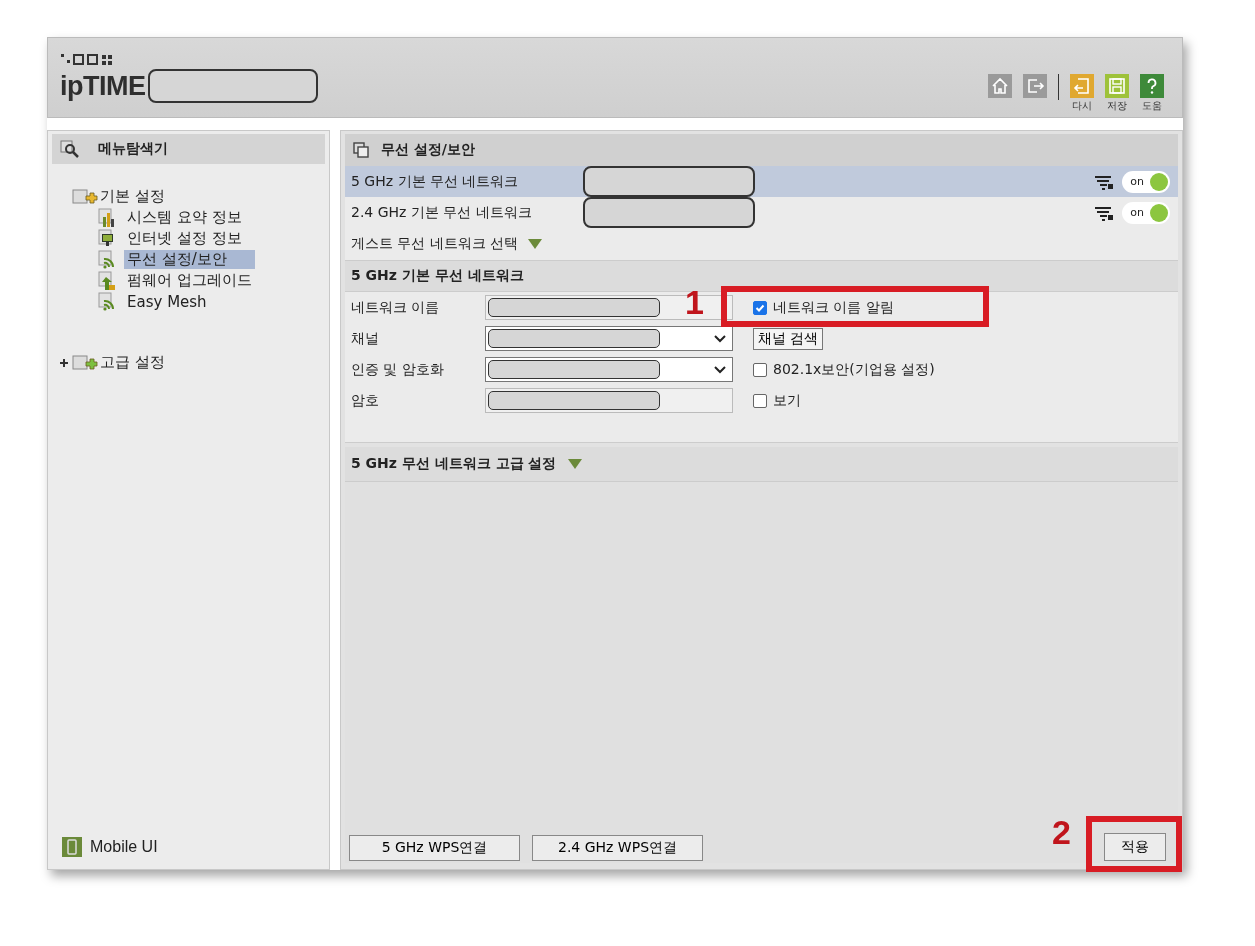  Describe the element at coordinates (132, 362) in the screenshot. I see `menu-group: 고급 설정` at that location.